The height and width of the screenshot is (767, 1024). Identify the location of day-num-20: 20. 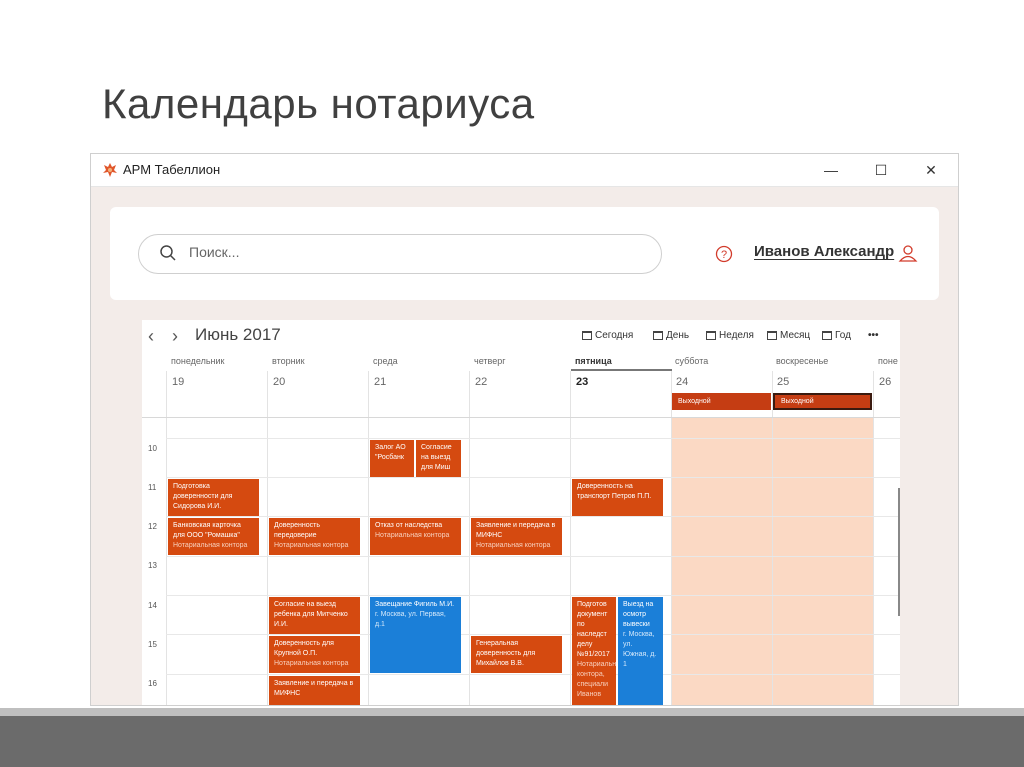
(279, 382).